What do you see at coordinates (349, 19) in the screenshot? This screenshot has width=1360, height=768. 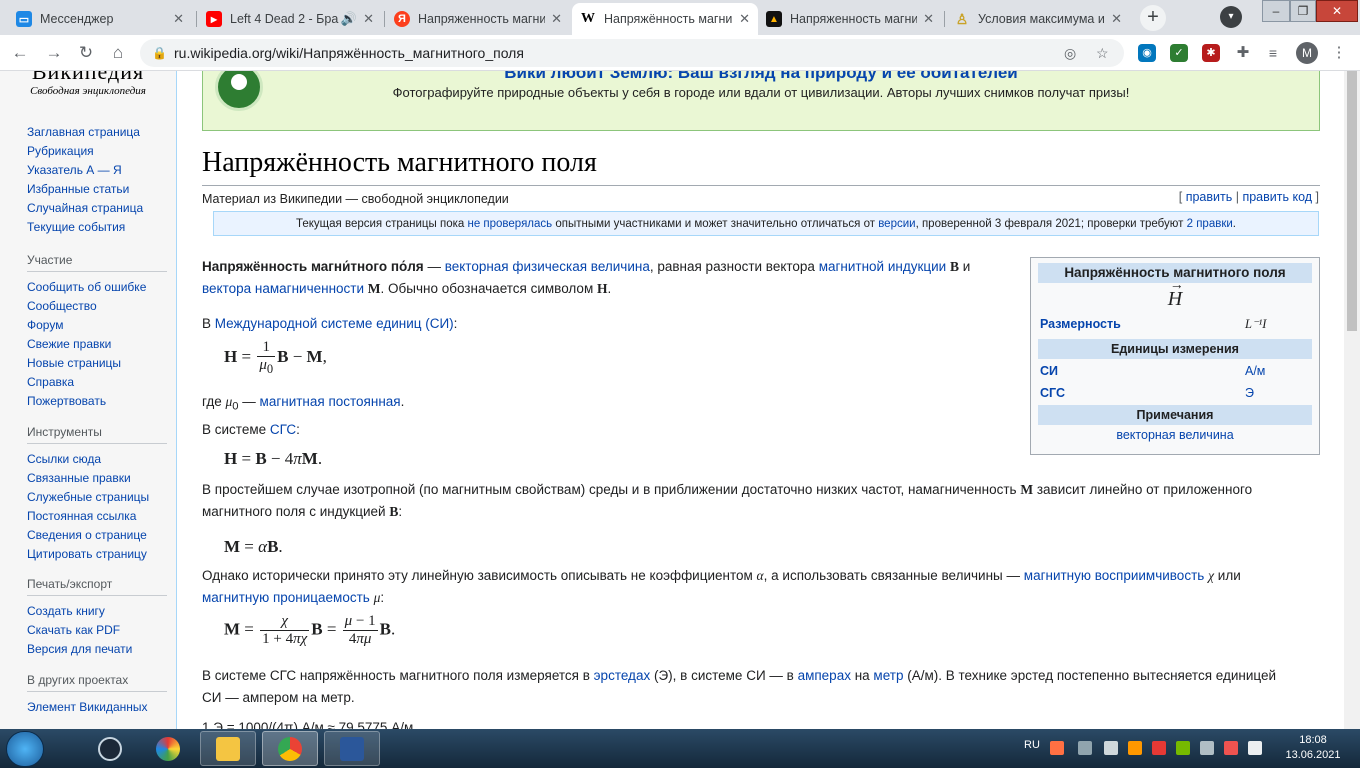 I see `speaker-icon: 🔊` at bounding box center [349, 19].